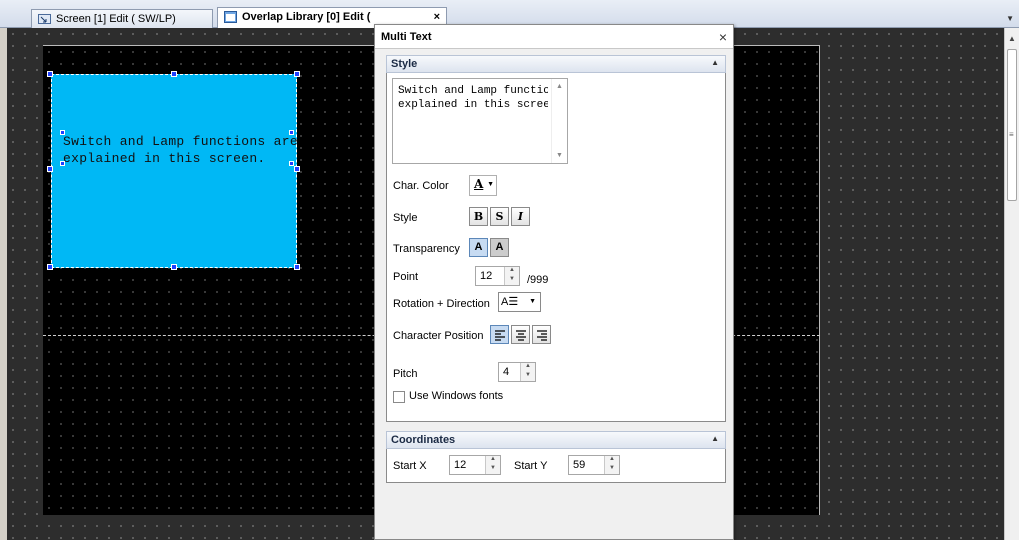  Describe the element at coordinates (486, 276) in the screenshot. I see `point-value: 12` at that location.